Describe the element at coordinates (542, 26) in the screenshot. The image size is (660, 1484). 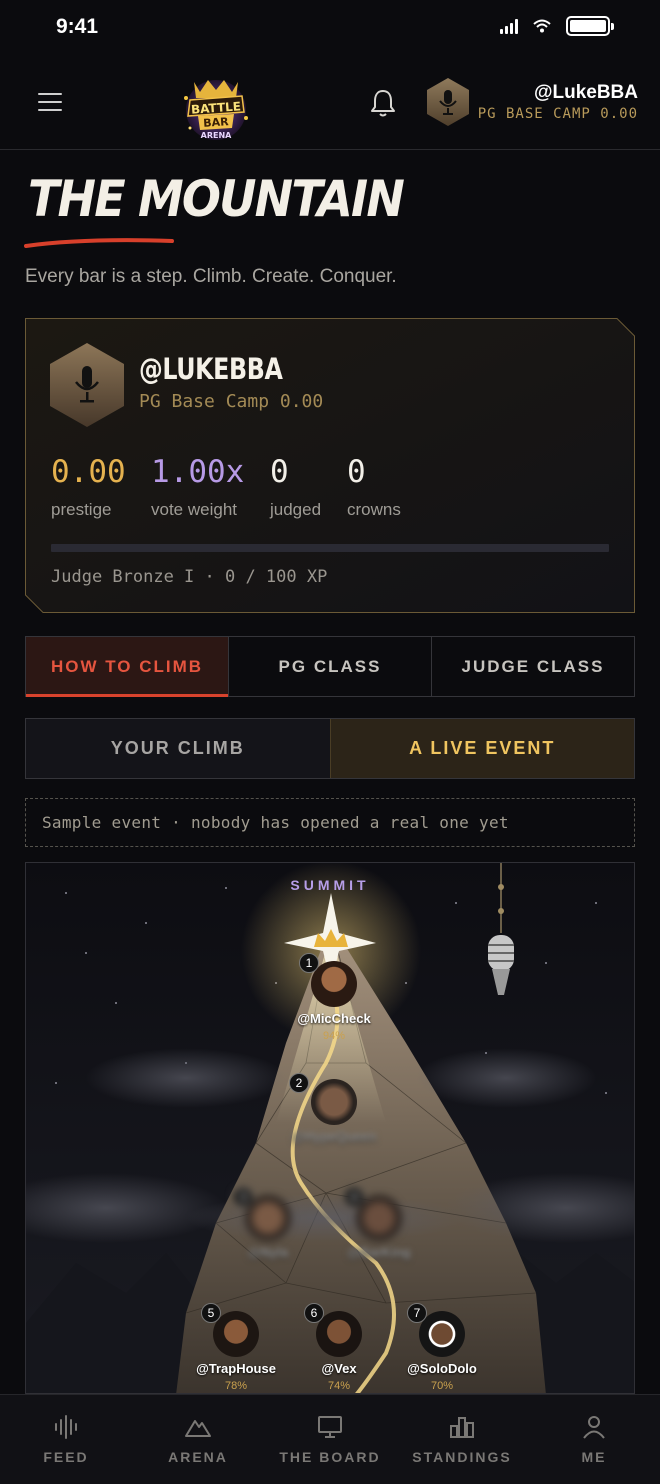
I see `wifi-icon` at that location.